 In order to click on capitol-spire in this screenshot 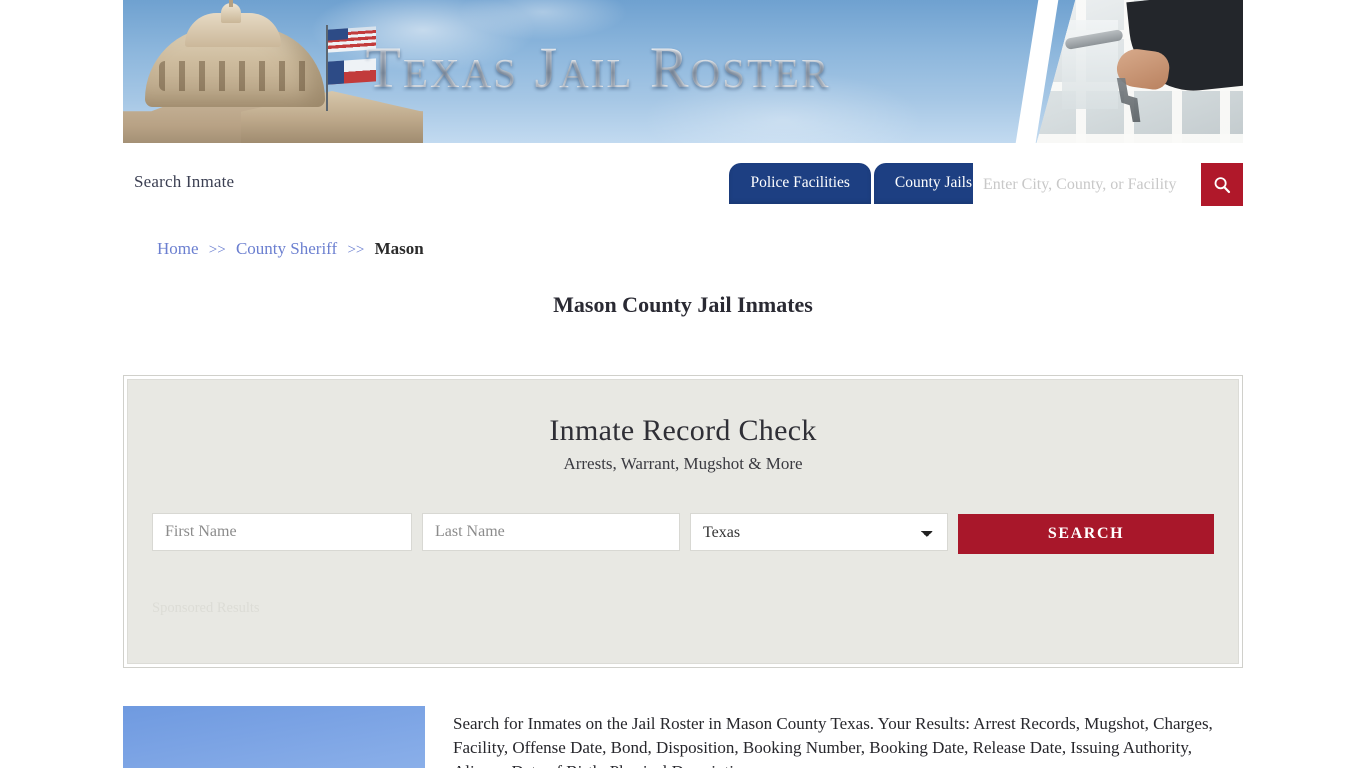, I will do `click(231, 3)`.